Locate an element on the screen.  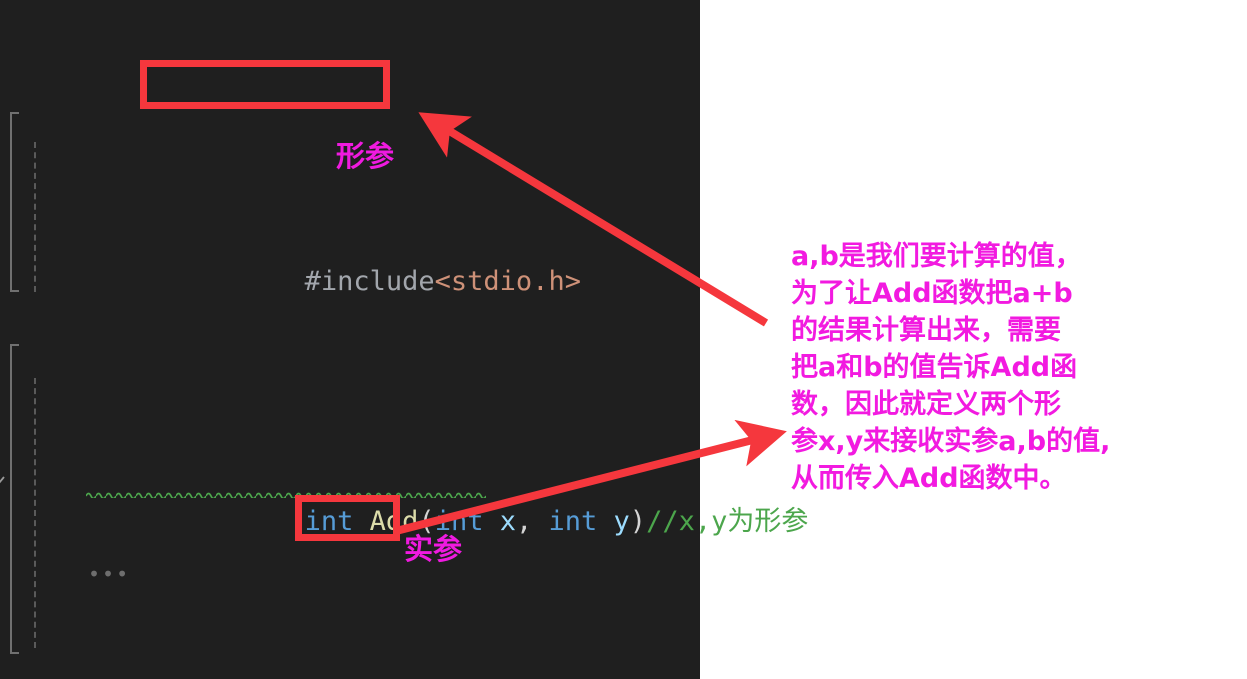
token-include-path: <stdio.h> is located at coordinates (507, 281).